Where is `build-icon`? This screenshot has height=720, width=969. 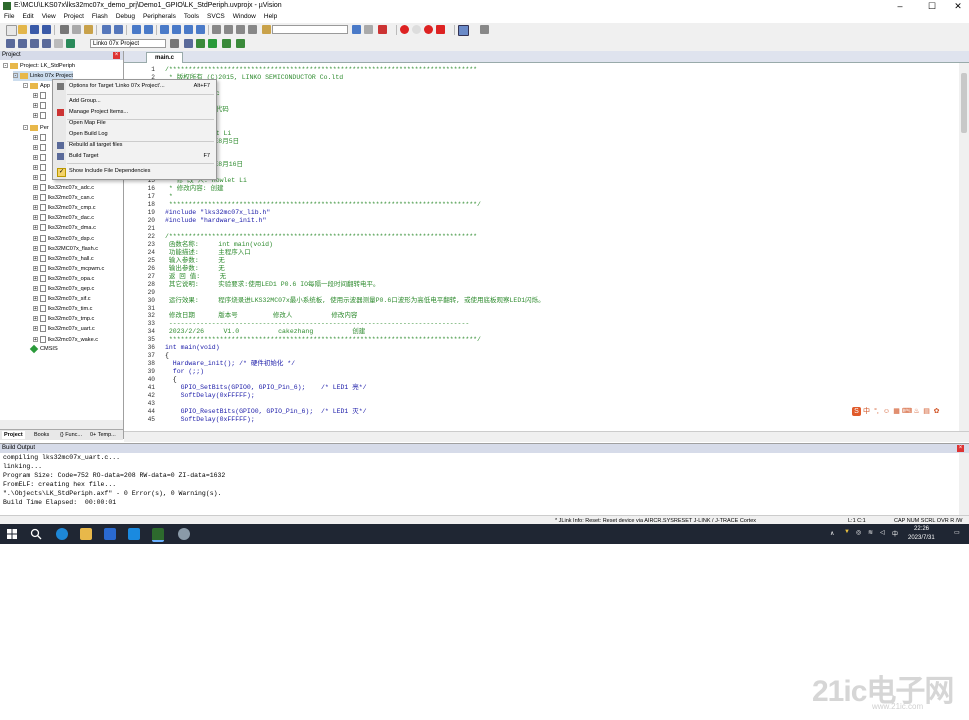 build-icon is located at coordinates (22, 43).